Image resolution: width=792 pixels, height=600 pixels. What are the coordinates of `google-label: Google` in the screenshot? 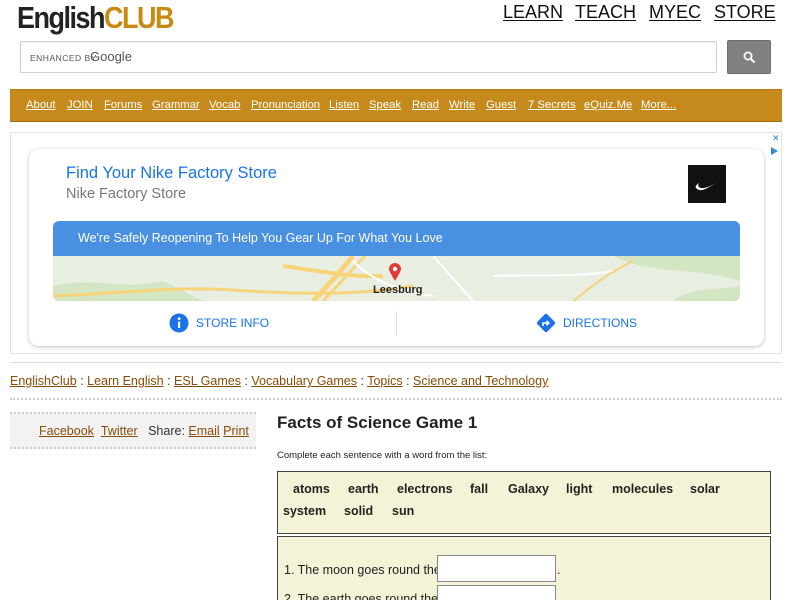 It's located at (111, 56).